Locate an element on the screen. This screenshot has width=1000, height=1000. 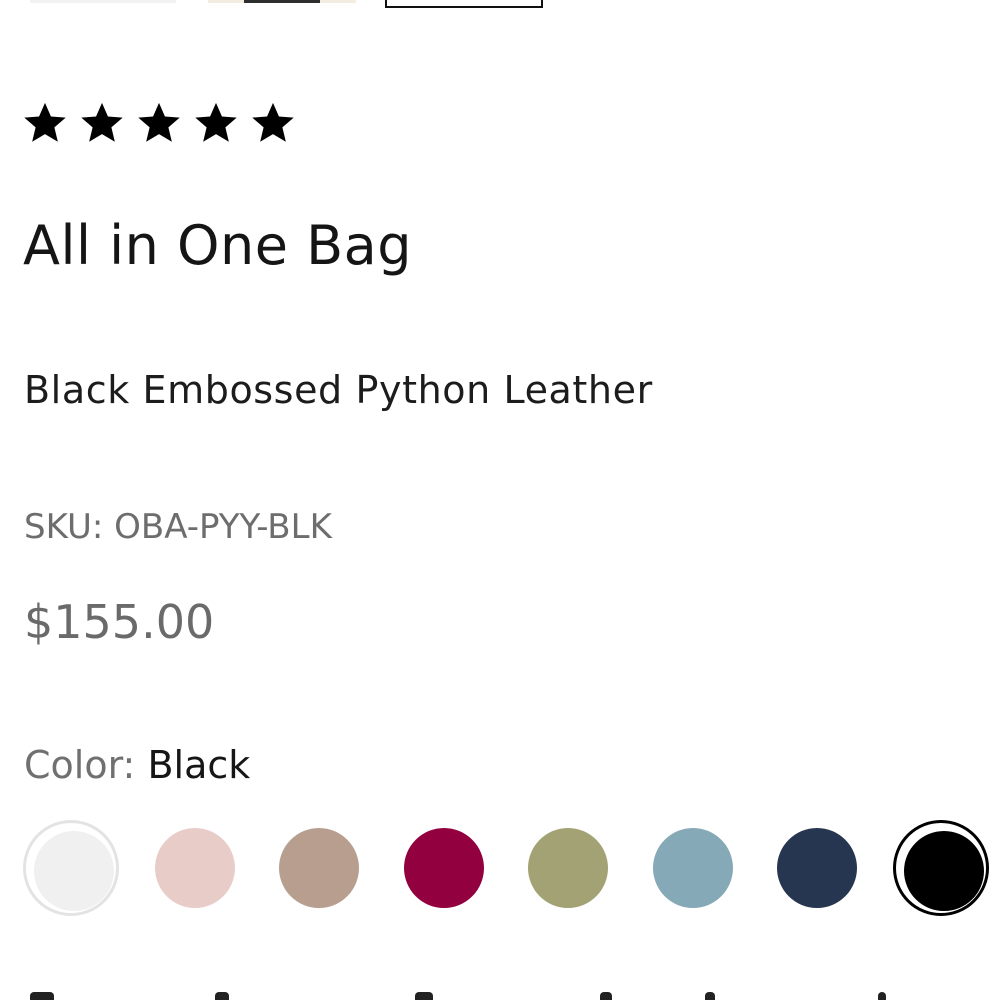
cropped-text-below is located at coordinates (500, 995).